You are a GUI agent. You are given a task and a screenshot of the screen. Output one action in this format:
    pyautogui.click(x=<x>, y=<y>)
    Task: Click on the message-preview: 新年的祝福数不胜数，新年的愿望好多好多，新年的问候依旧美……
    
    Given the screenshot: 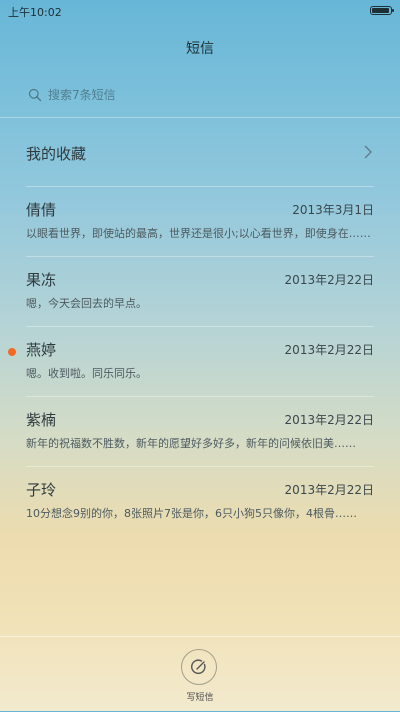 What is the action you would take?
    pyautogui.click(x=191, y=443)
    